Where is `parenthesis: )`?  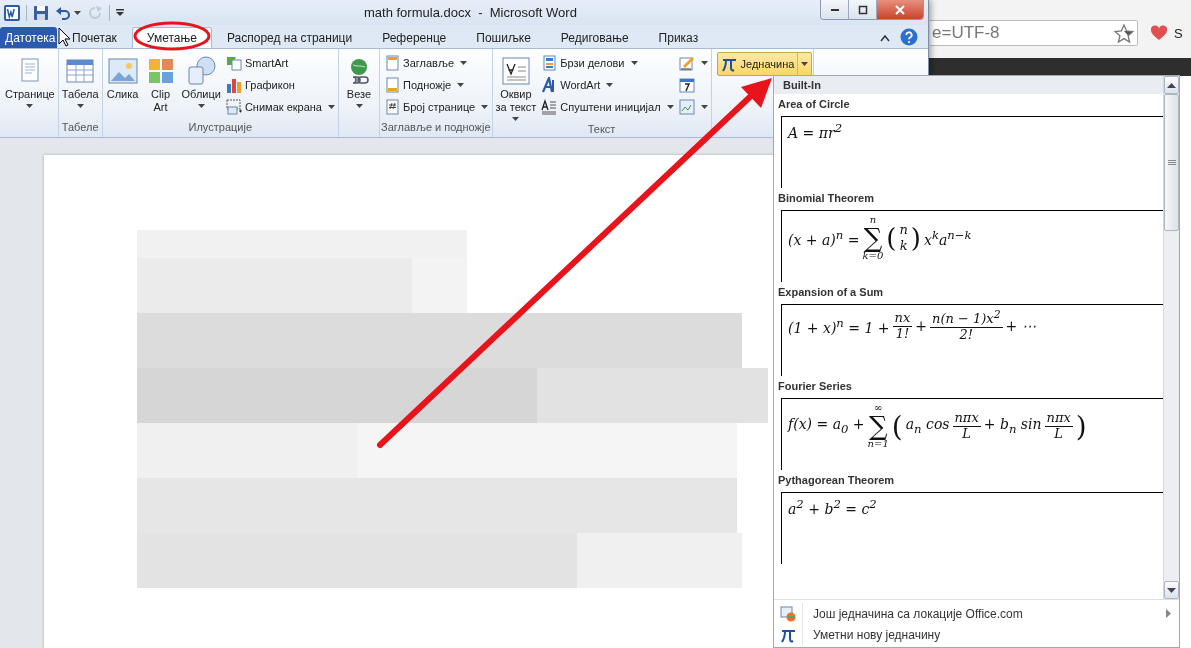
parenthesis: ) is located at coordinates (915, 238).